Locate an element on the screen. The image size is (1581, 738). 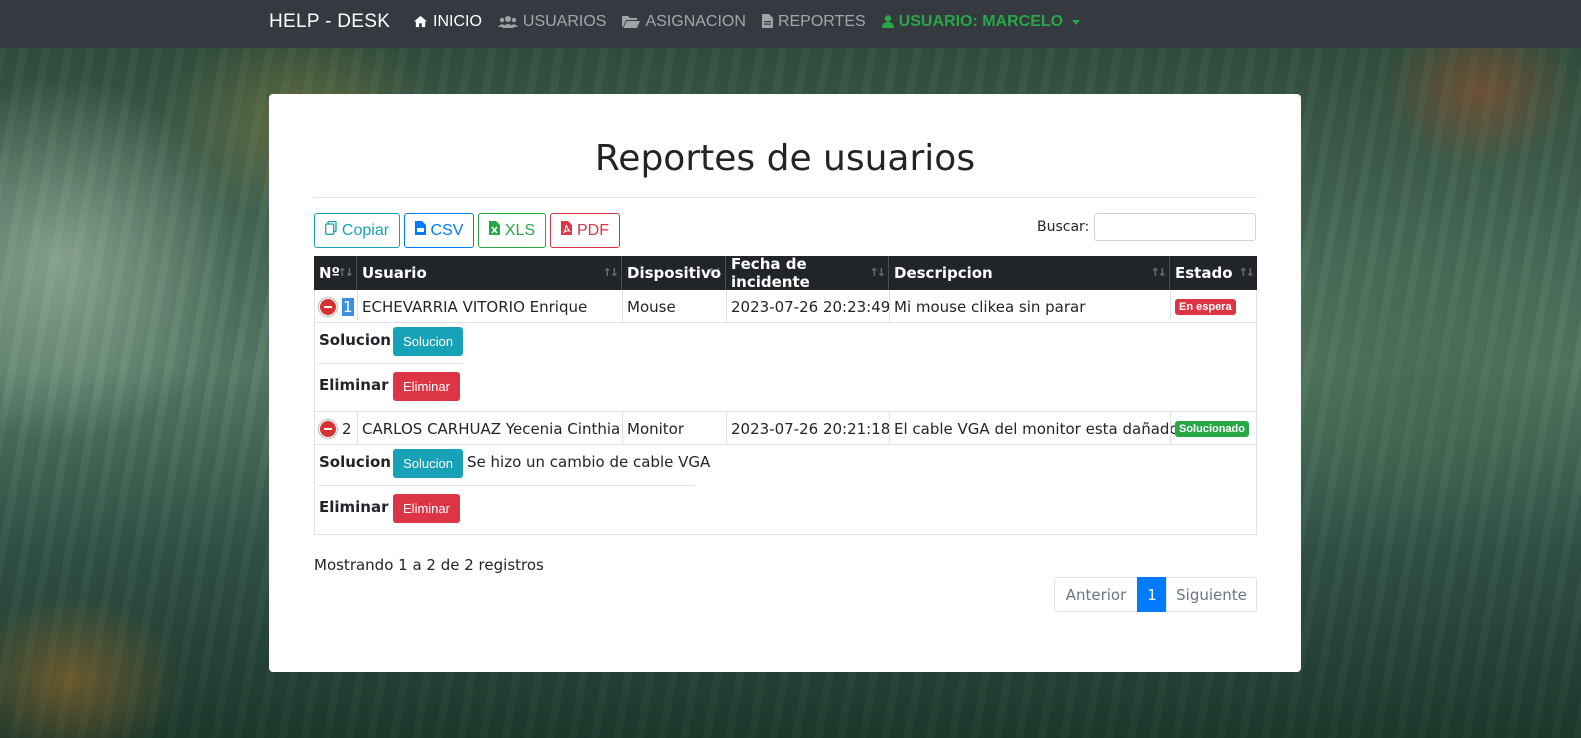
csv-button: CSV is located at coordinates (439, 230).